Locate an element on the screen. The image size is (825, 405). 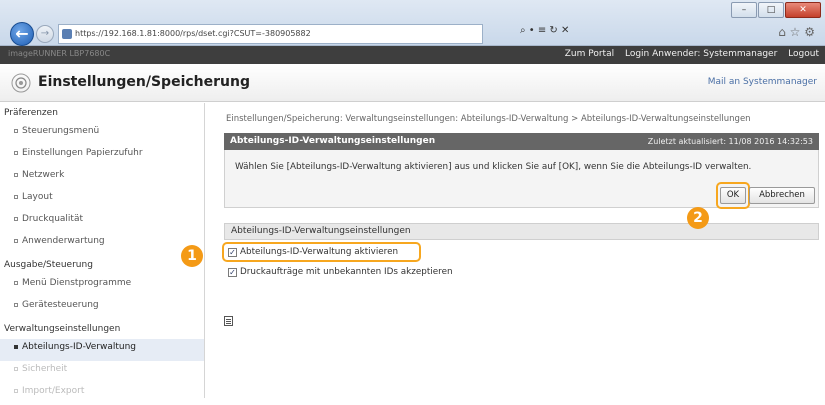
sidebar-item-label: Import/Export is located at coordinates (53, 391).